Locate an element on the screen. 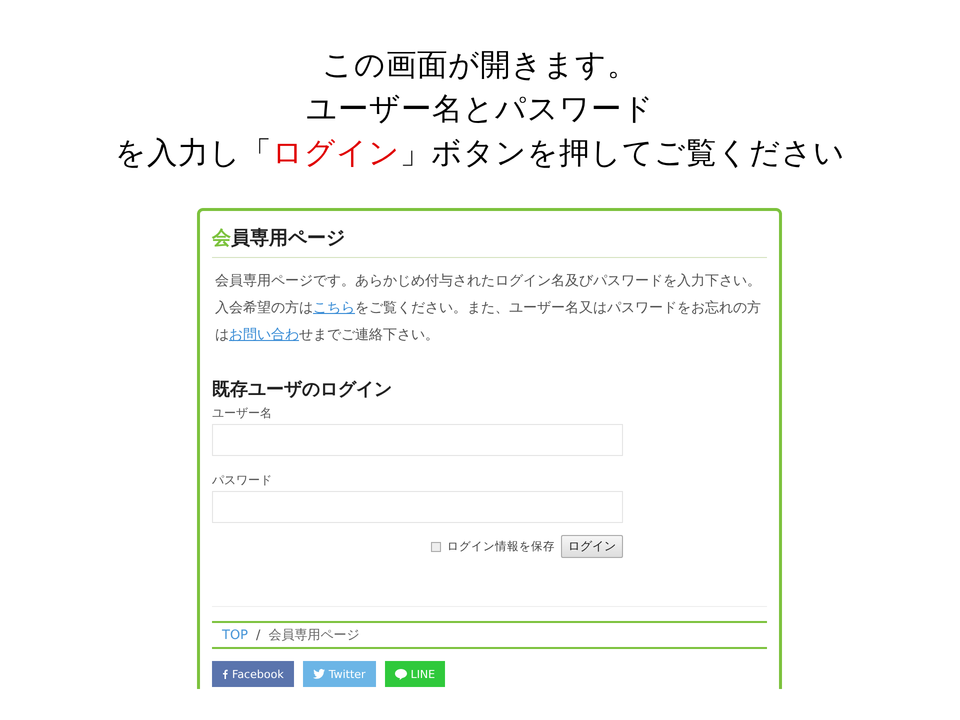  bird-icon is located at coordinates (318, 674).